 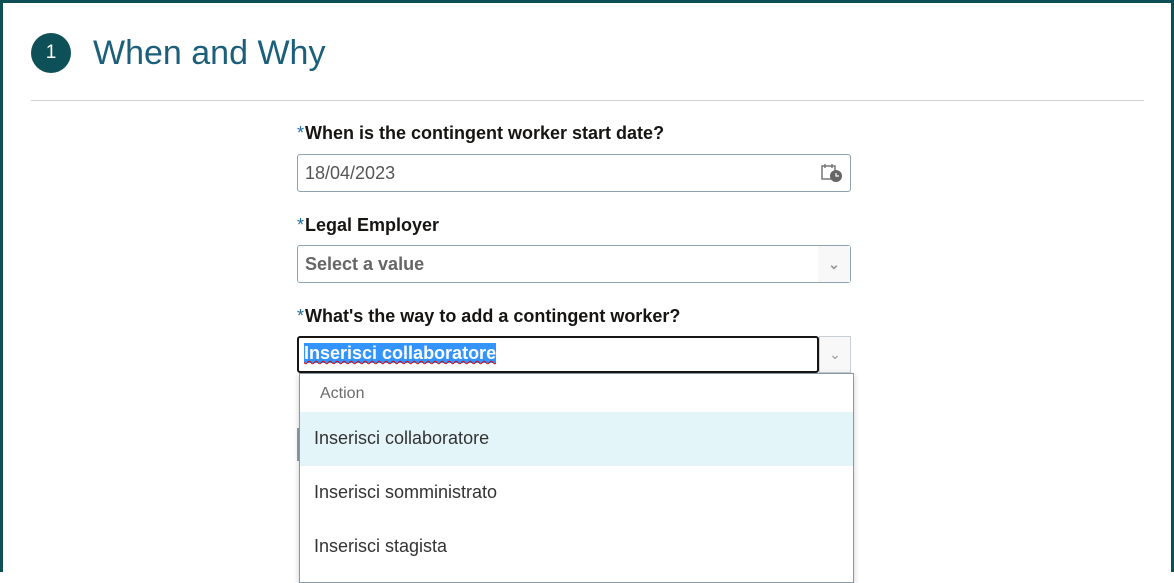 What do you see at coordinates (209, 53) in the screenshot?
I see `section-title: When and Why` at bounding box center [209, 53].